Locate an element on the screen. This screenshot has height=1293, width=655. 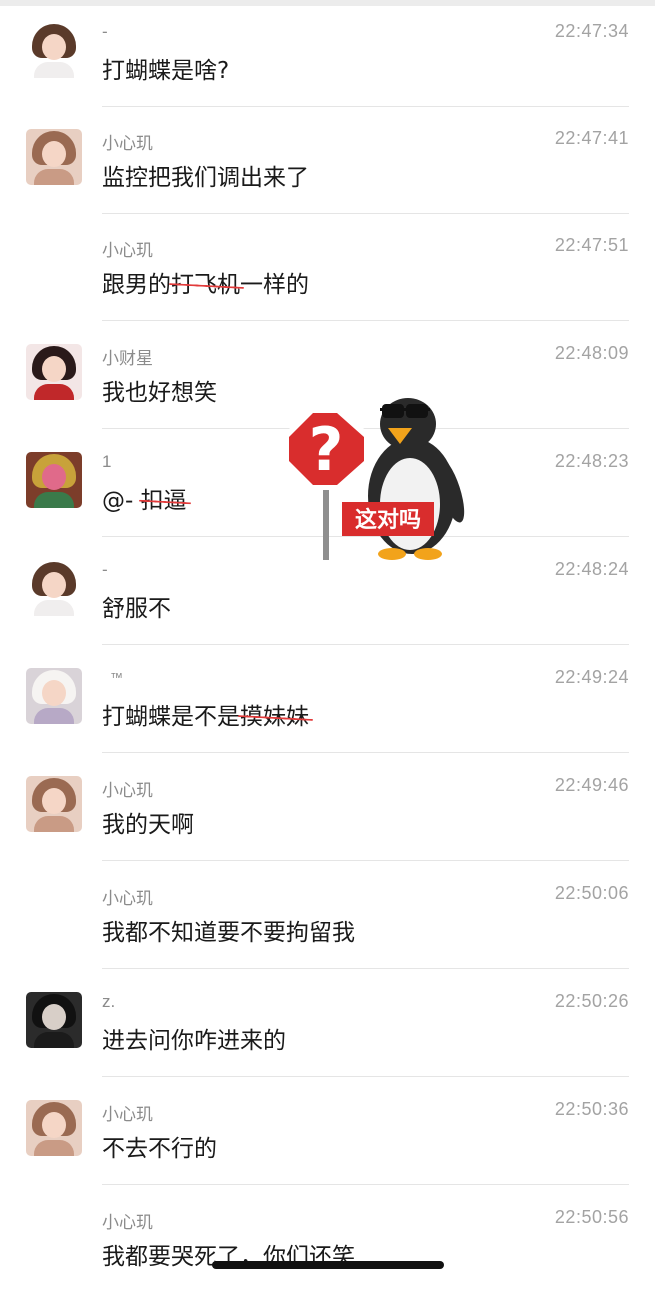
struck-text: 摸妹妹 is located at coordinates (275, 717).